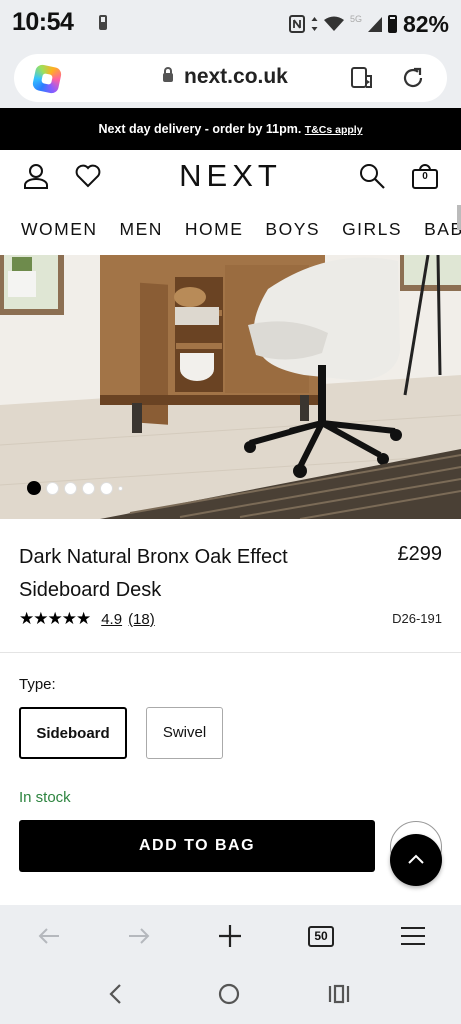 The width and height of the screenshot is (461, 1024). I want to click on tab-count: 50, so click(321, 936).